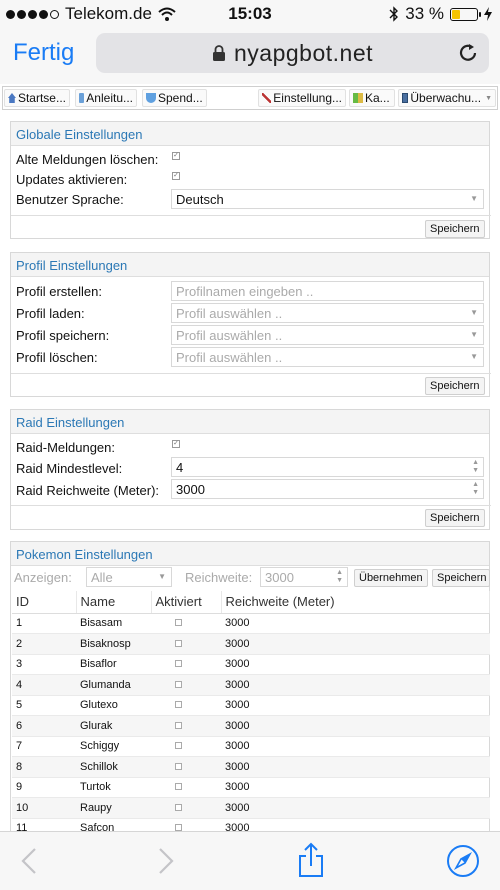  What do you see at coordinates (43, 577) in the screenshot?
I see `show-filter-label: Anzeigen:` at bounding box center [43, 577].